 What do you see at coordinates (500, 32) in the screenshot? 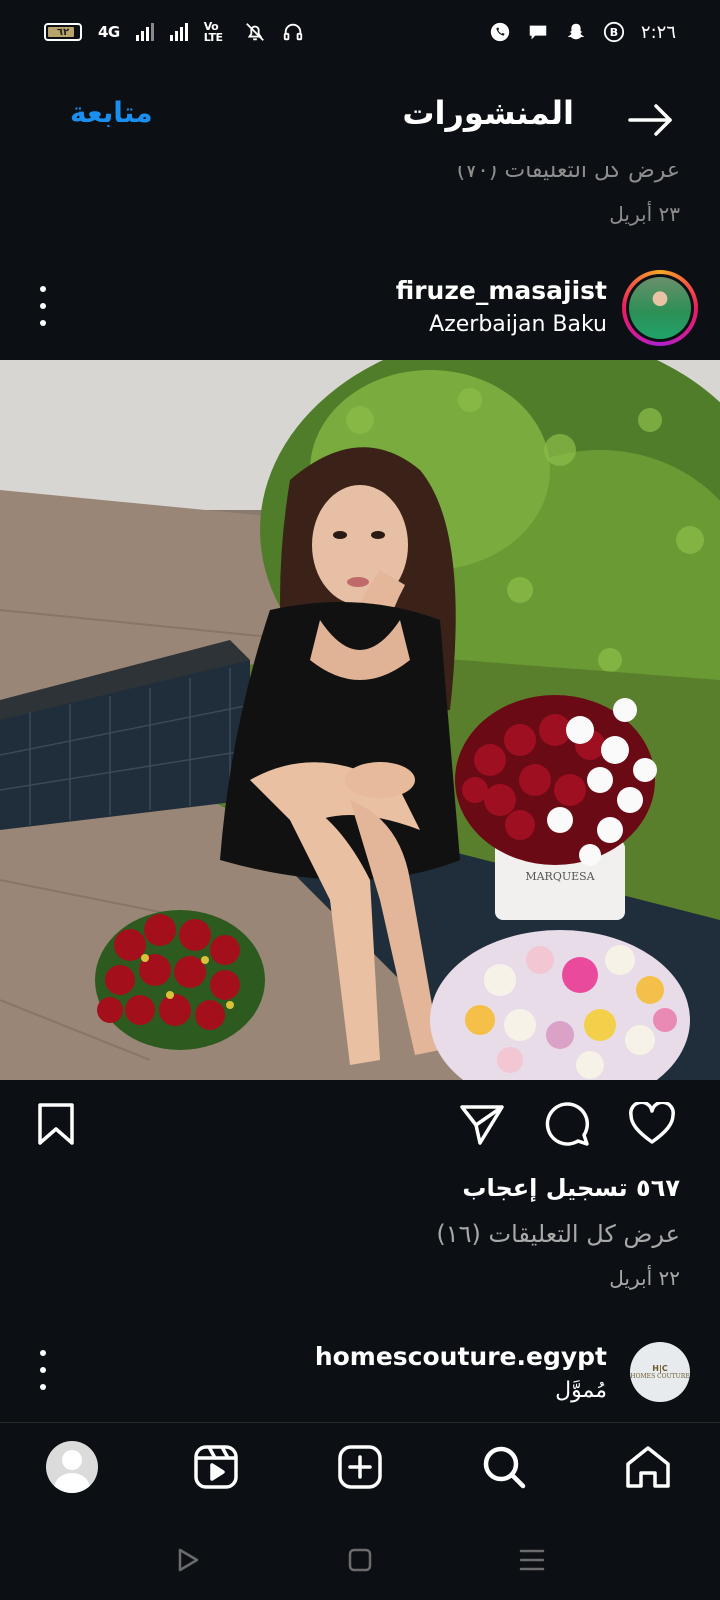
I see `whatsapp-icon` at bounding box center [500, 32].